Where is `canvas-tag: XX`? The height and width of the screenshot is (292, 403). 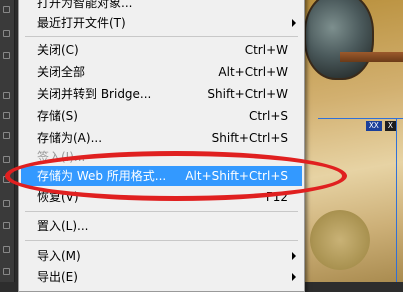
canvas-tag: XX is located at coordinates (374, 126).